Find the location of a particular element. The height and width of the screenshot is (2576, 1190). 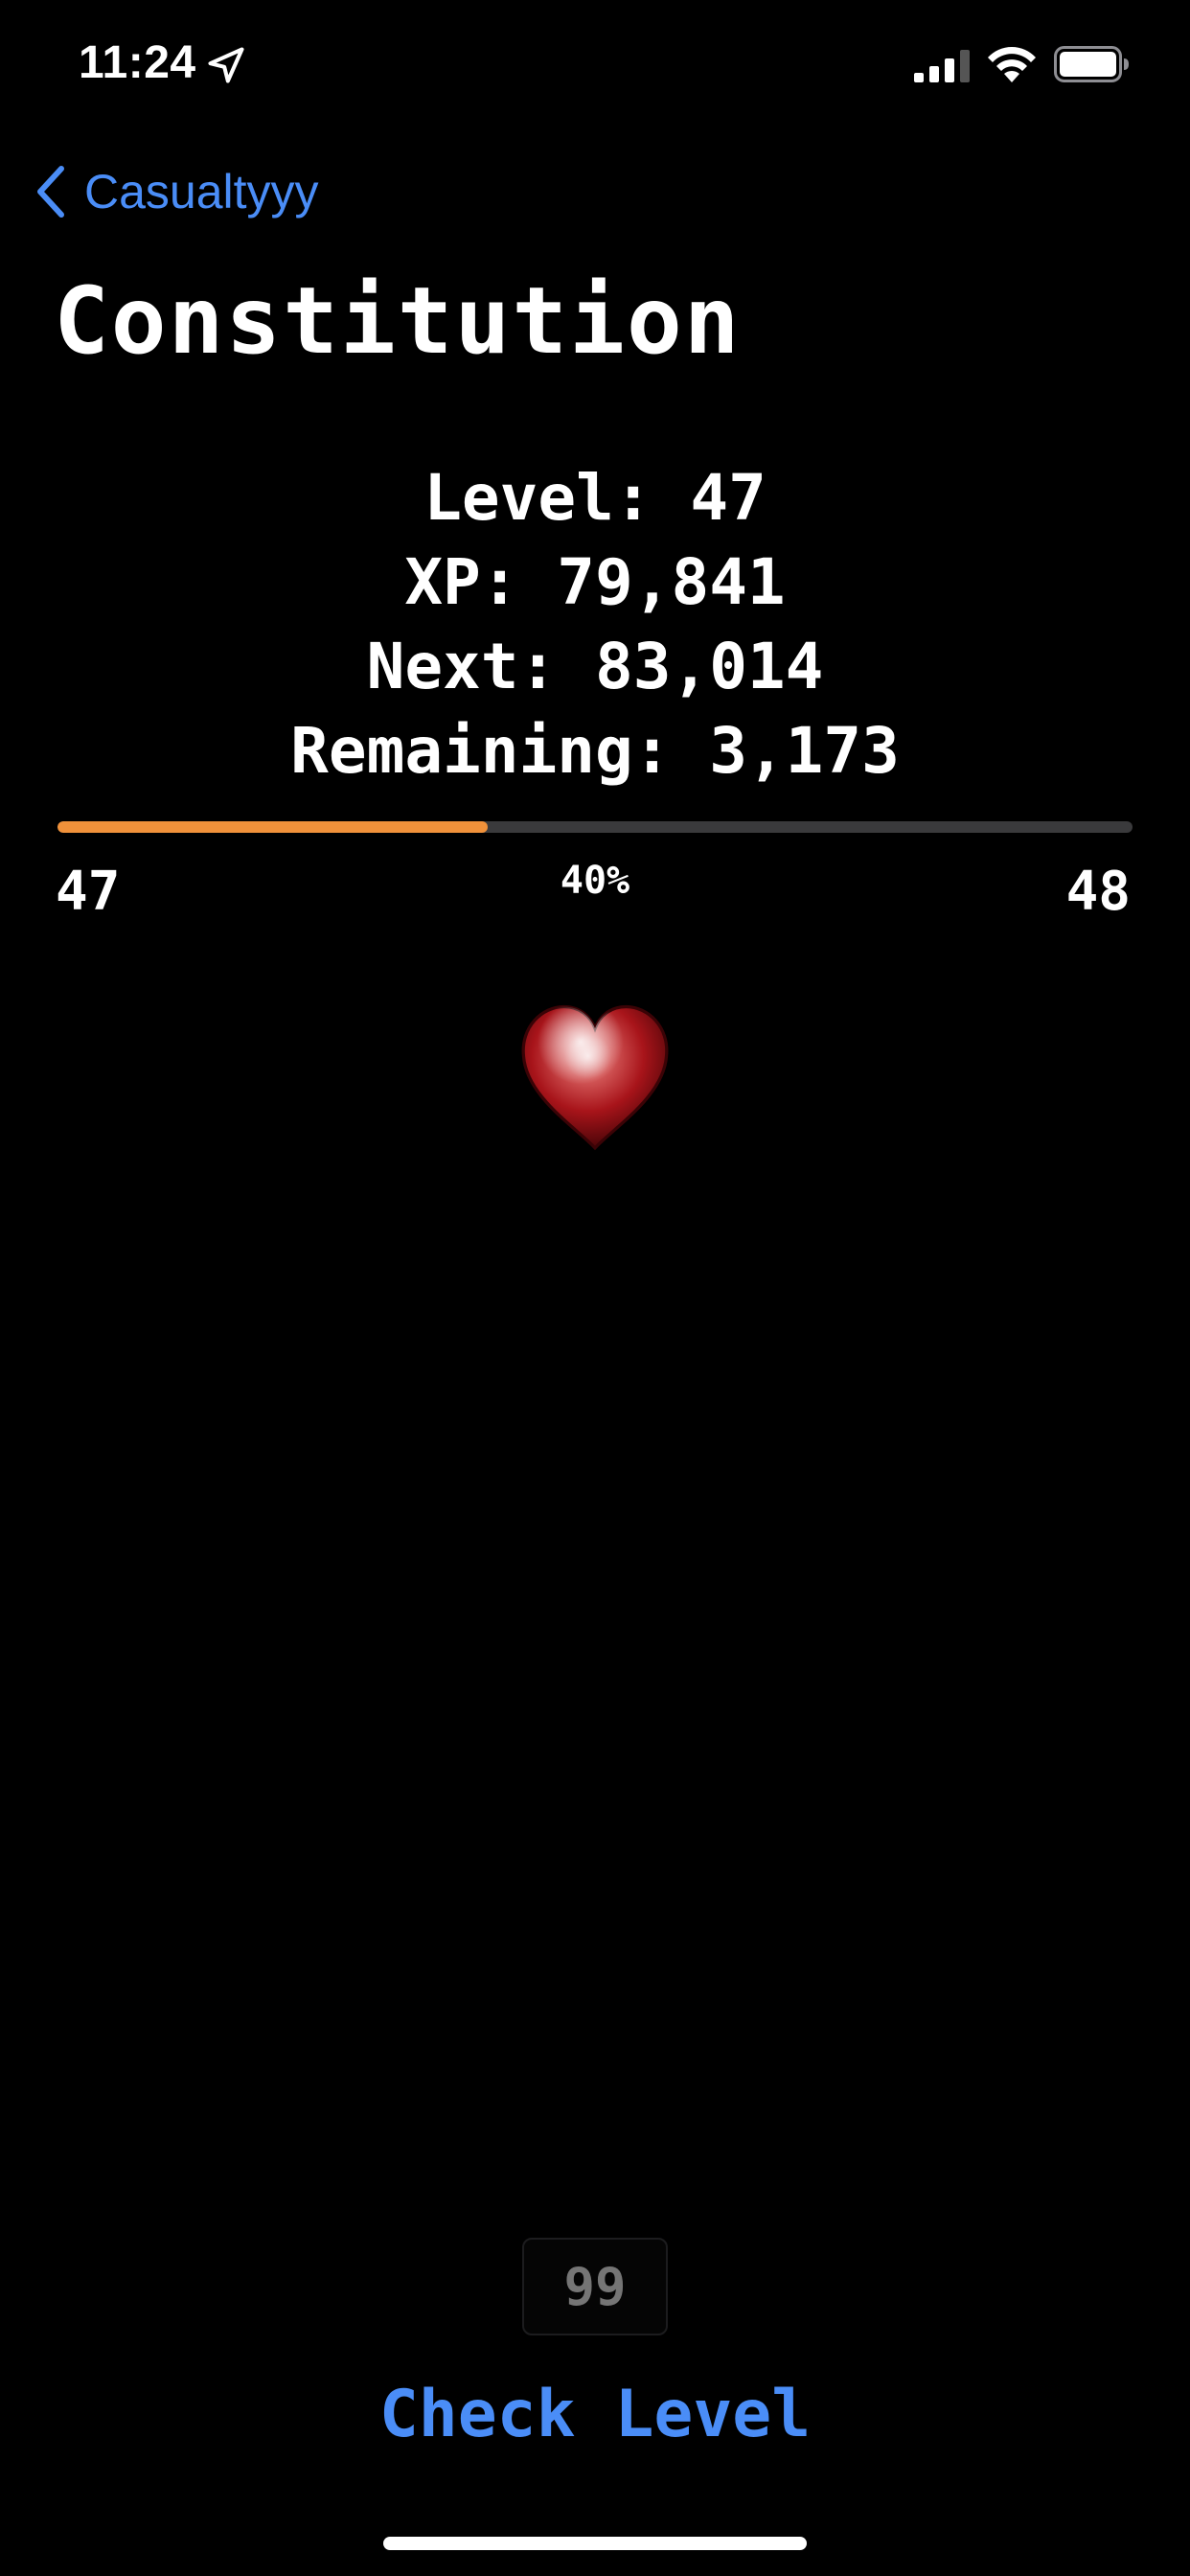

progress-percent-label: 40% is located at coordinates (595, 881).